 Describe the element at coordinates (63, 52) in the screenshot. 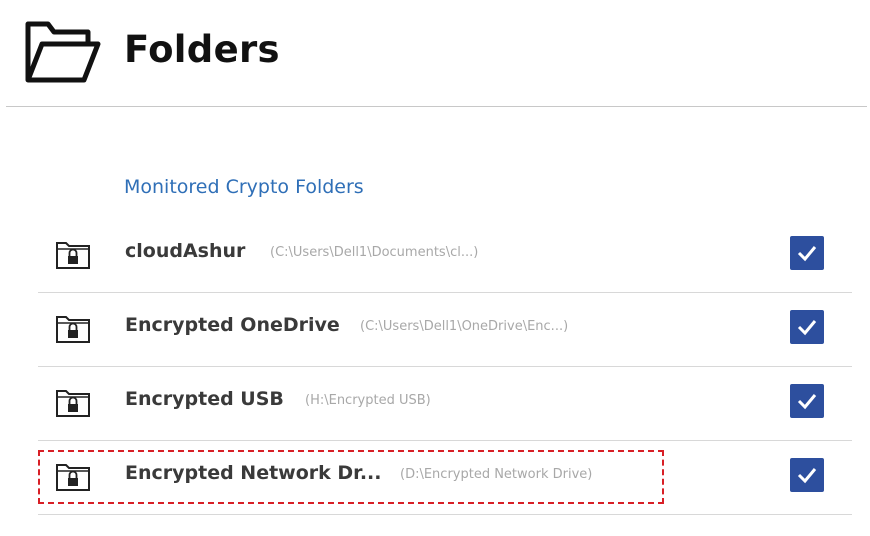

I see `folder-icon` at that location.